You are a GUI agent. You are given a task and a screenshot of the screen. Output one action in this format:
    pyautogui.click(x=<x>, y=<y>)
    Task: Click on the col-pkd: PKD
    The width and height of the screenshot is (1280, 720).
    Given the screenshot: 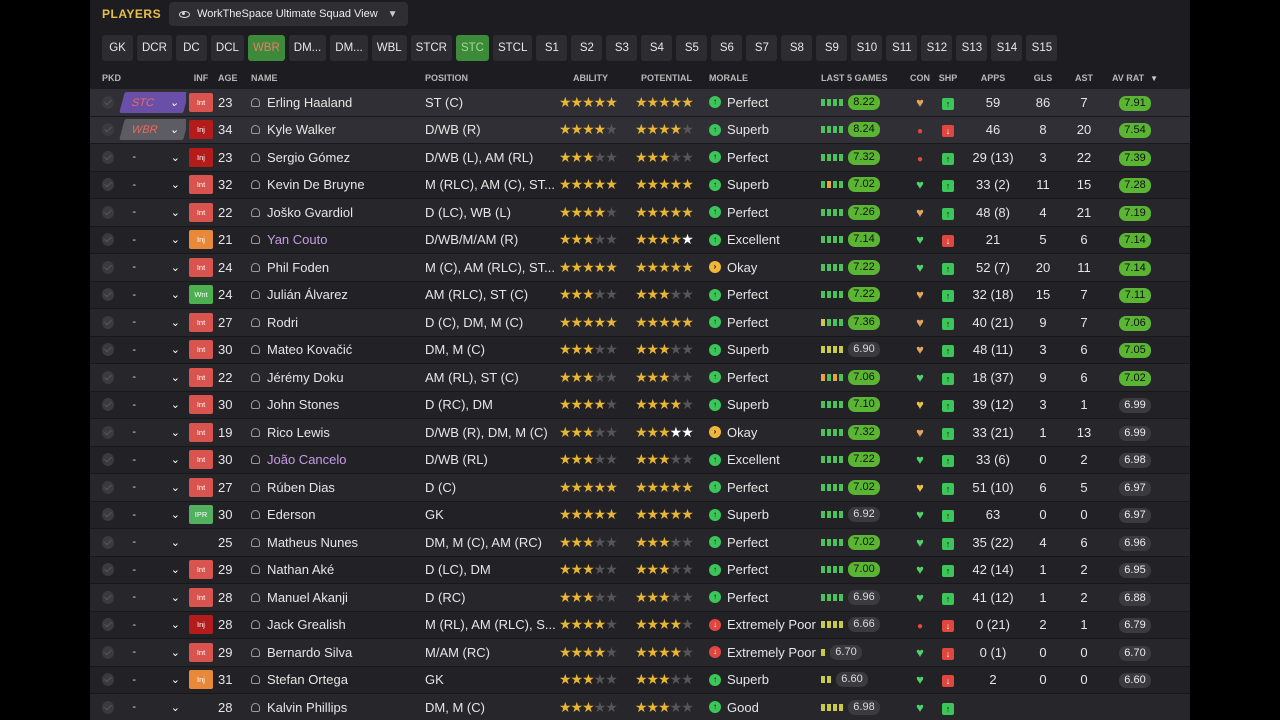 What is the action you would take?
    pyautogui.click(x=138, y=78)
    